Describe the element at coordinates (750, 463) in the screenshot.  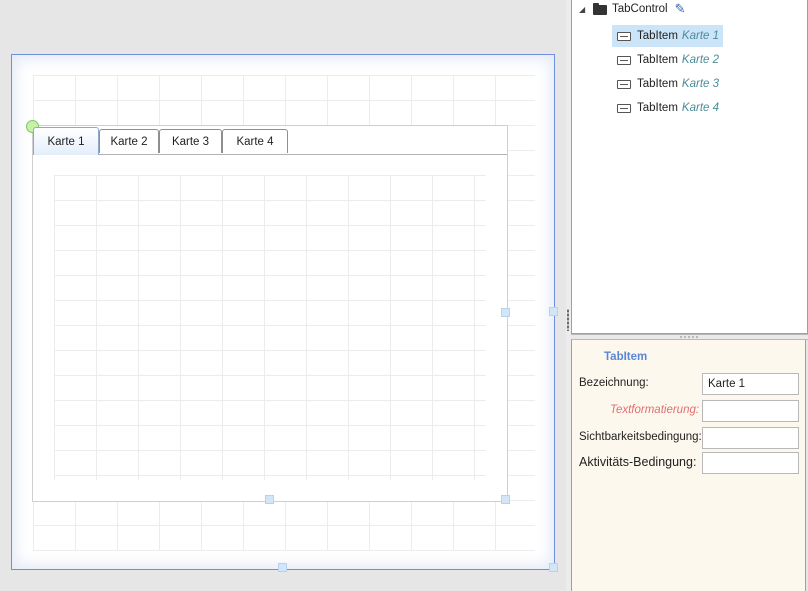
I see `aktivitaets-bedingung-input` at that location.